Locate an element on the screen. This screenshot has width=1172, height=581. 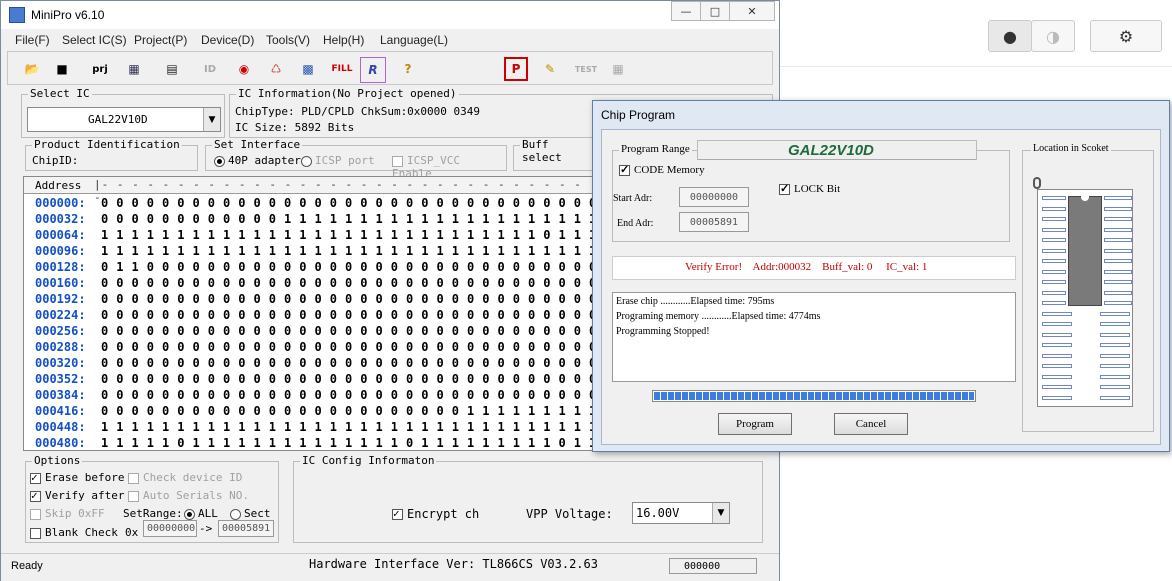
globe-button: ◑ is located at coordinates (1053, 36).